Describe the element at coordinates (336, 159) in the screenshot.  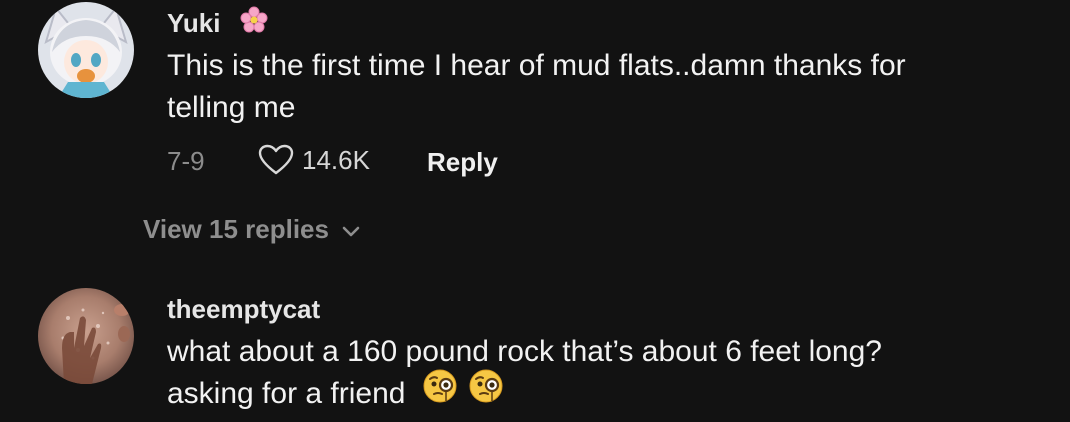
I see `like-count: 14.6K` at that location.